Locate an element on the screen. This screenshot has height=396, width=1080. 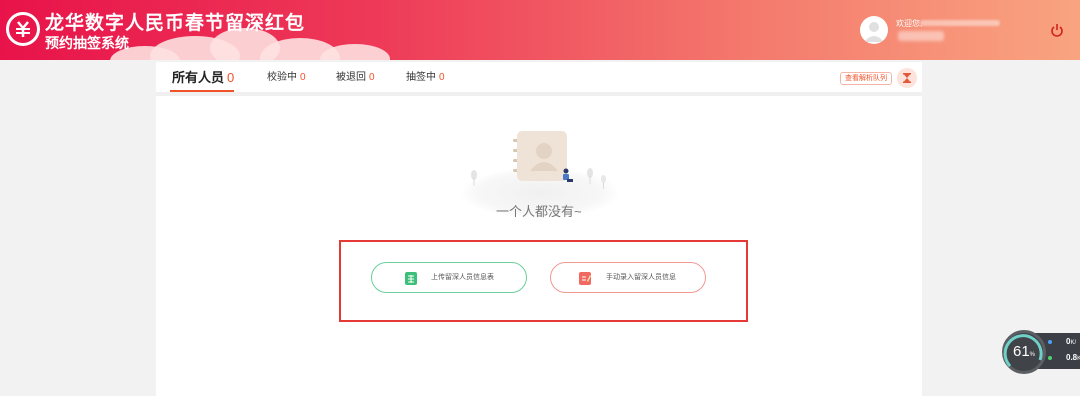
app-subtitle: 预约抽签系统 is located at coordinates (87, 43).